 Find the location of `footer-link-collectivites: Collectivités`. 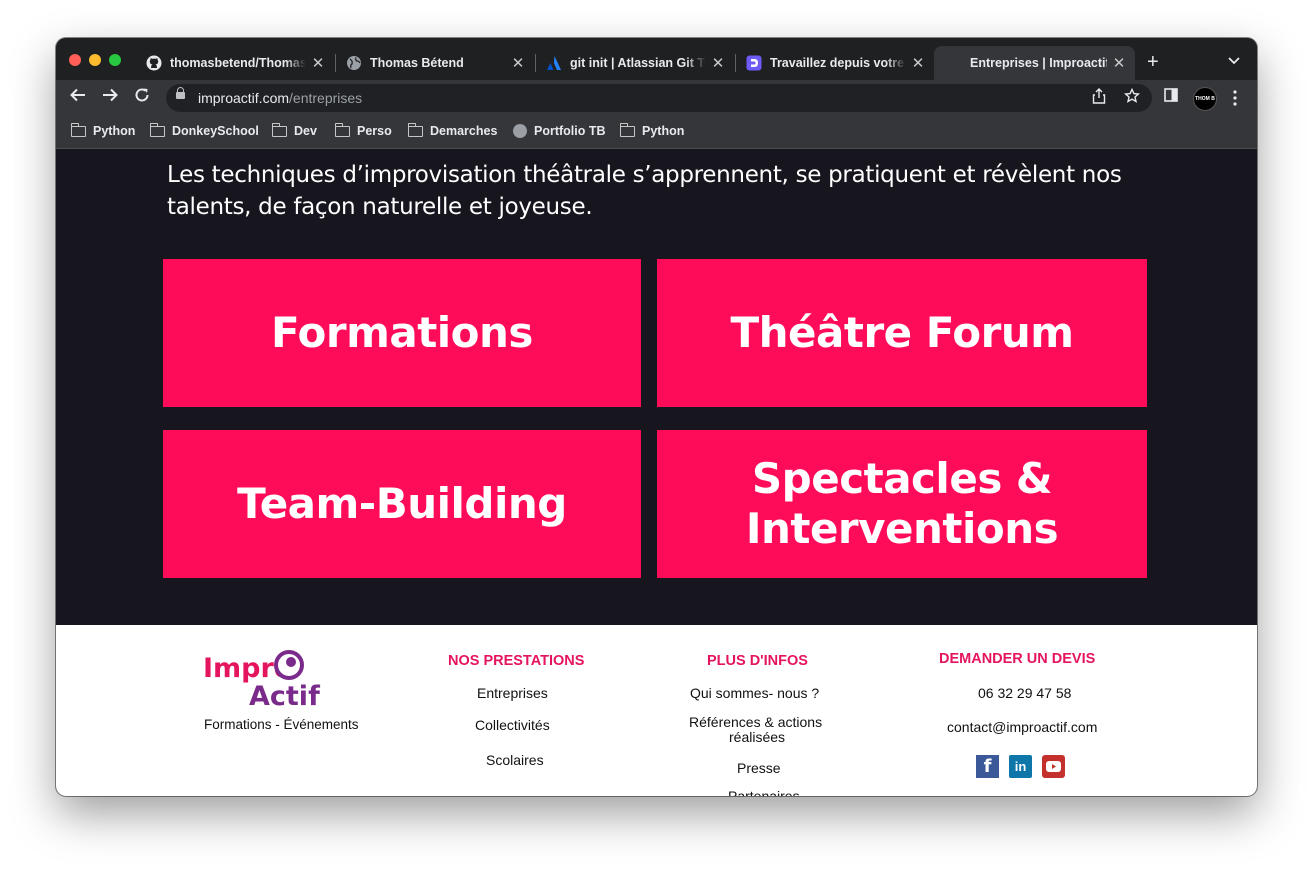

footer-link-collectivites: Collectivités is located at coordinates (512, 725).